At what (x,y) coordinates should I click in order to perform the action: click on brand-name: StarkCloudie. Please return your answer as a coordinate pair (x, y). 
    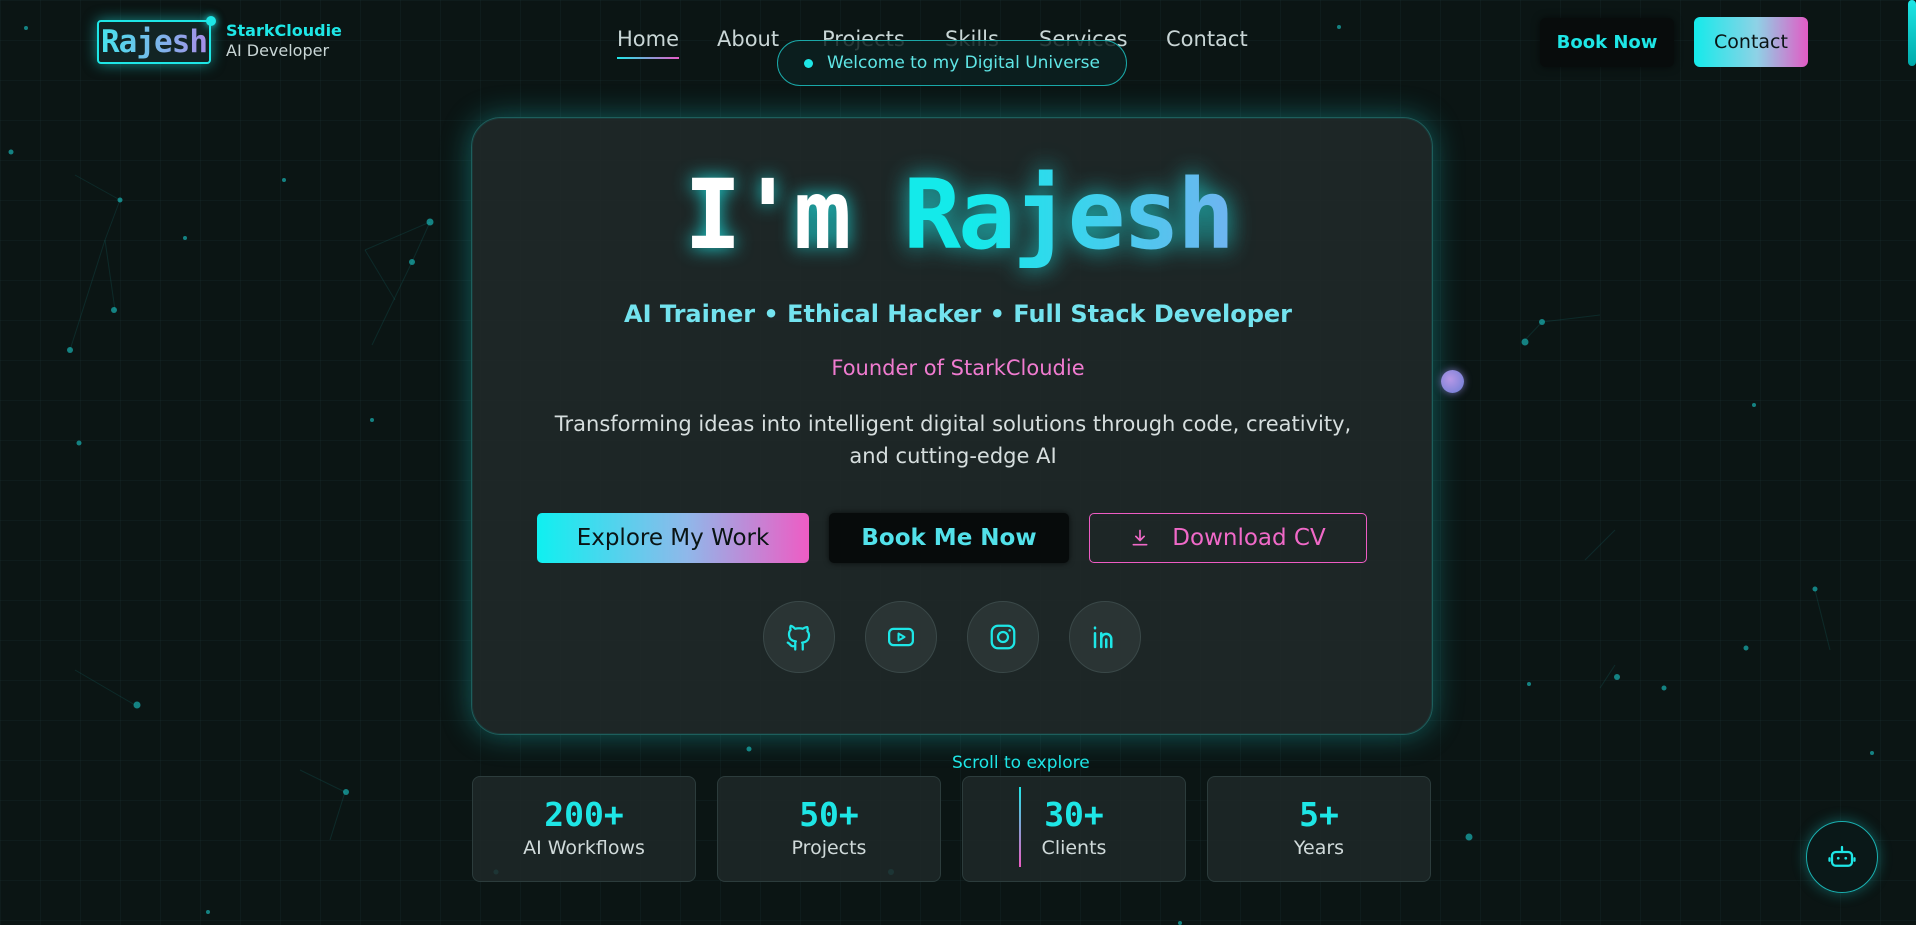
    Looking at the image, I should click on (284, 30).